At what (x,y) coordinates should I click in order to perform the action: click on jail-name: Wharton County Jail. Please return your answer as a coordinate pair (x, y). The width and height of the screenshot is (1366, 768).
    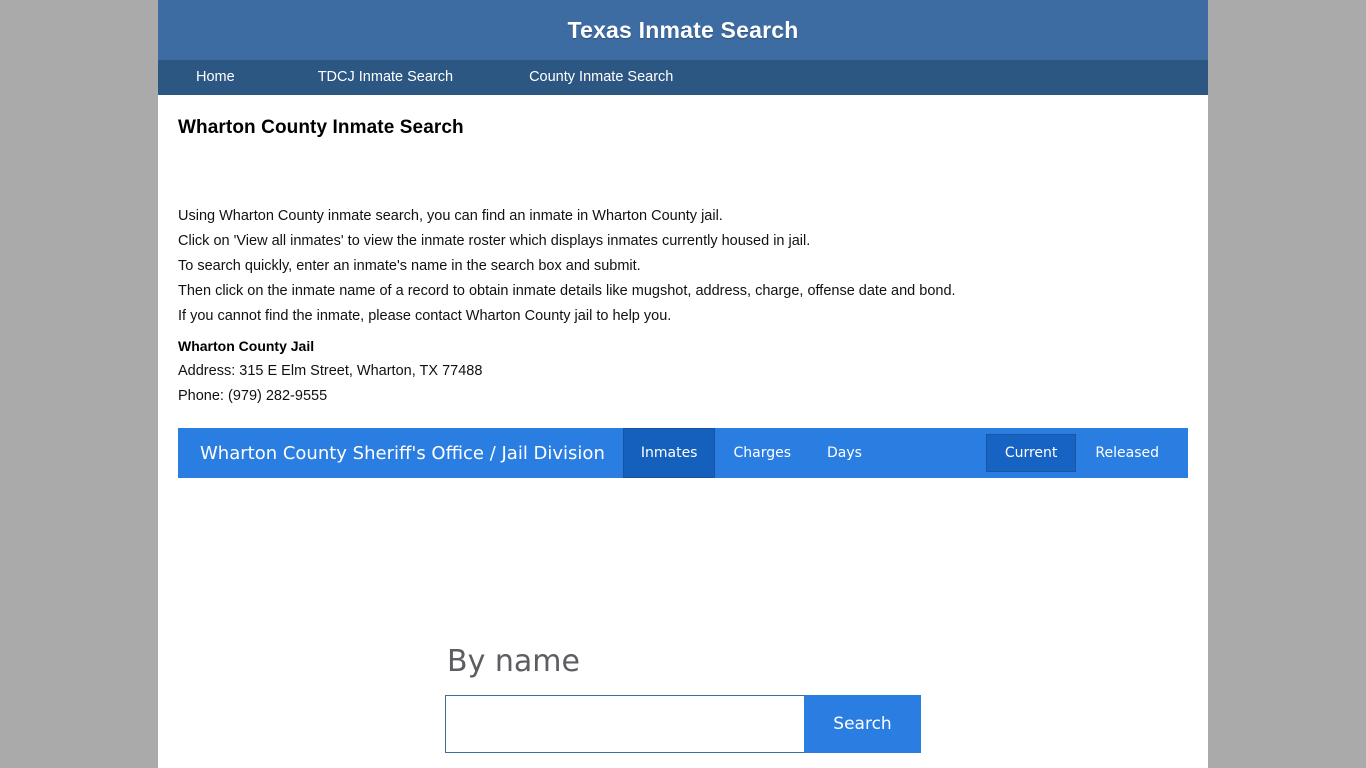
    Looking at the image, I should click on (246, 346).